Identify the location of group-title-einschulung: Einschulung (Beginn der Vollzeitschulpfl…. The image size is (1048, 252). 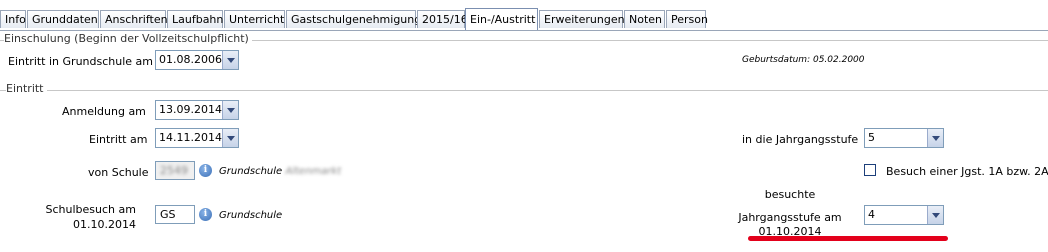
(128, 38).